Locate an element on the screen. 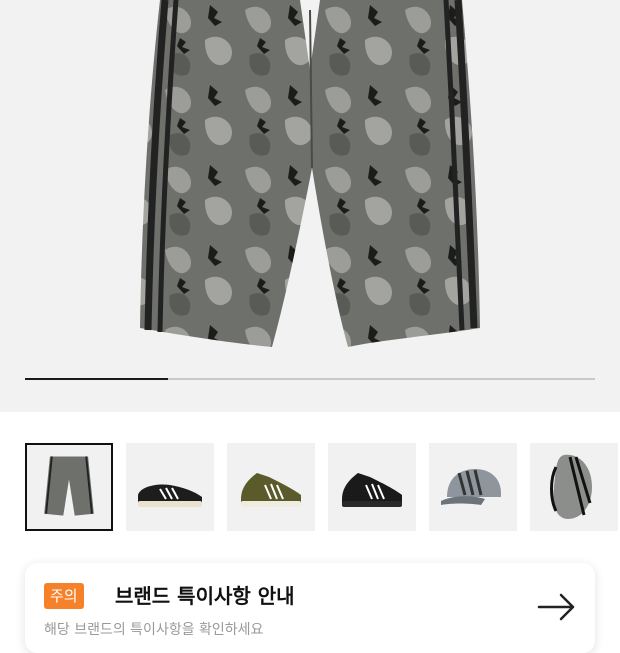 The height and width of the screenshot is (653, 620). arrow-right-icon is located at coordinates (557, 607).